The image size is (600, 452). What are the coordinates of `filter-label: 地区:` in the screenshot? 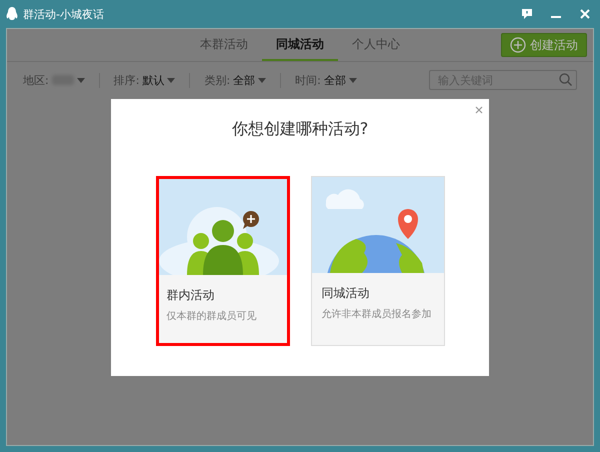 It's located at (36, 80).